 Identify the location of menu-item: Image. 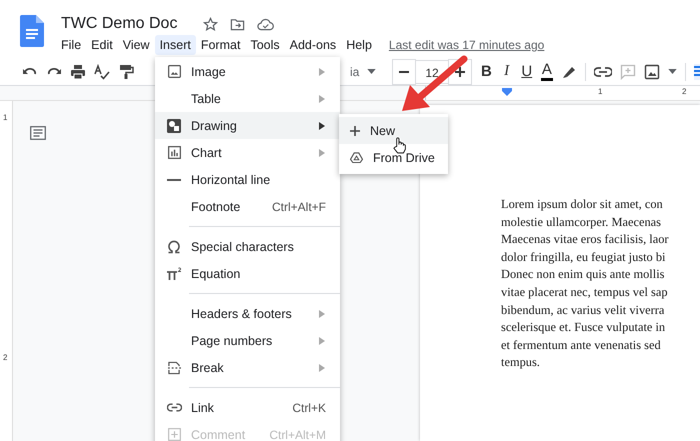
(247, 71).